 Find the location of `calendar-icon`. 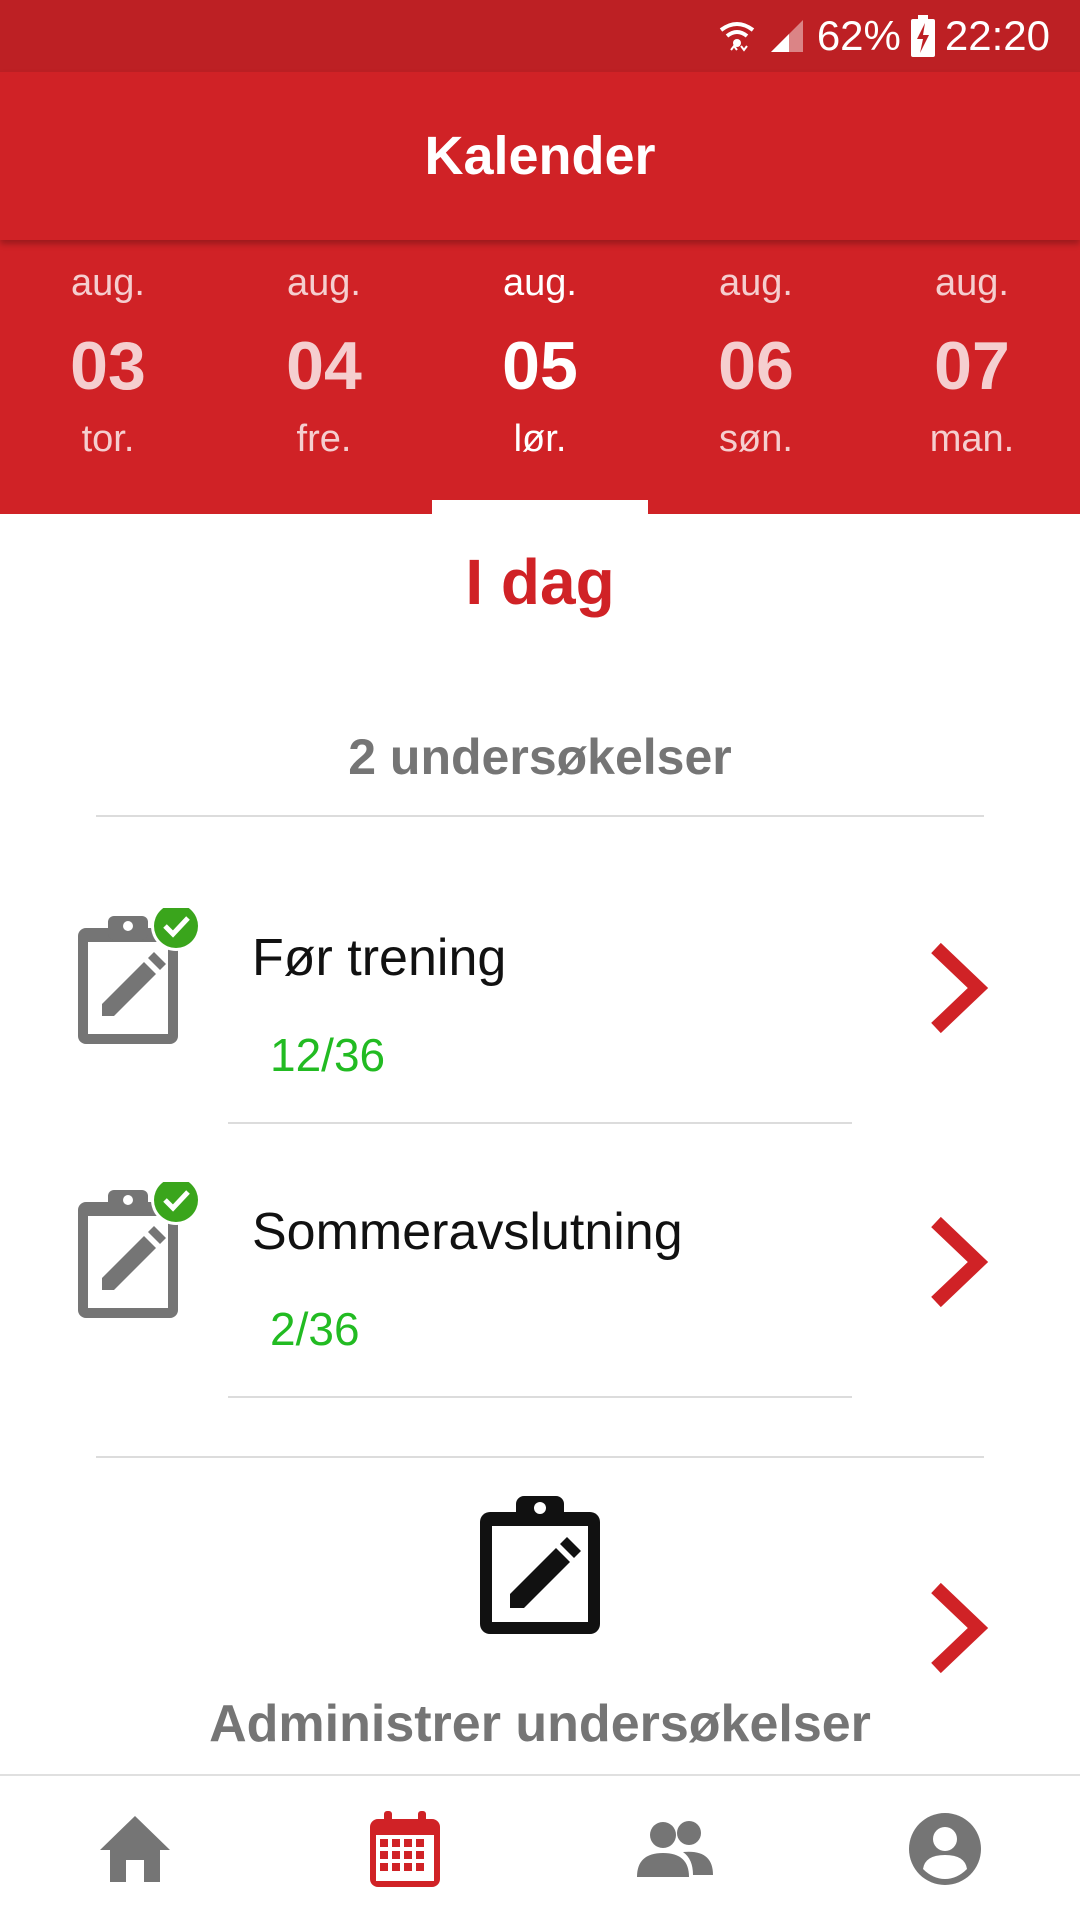

calendar-icon is located at coordinates (405, 1849).